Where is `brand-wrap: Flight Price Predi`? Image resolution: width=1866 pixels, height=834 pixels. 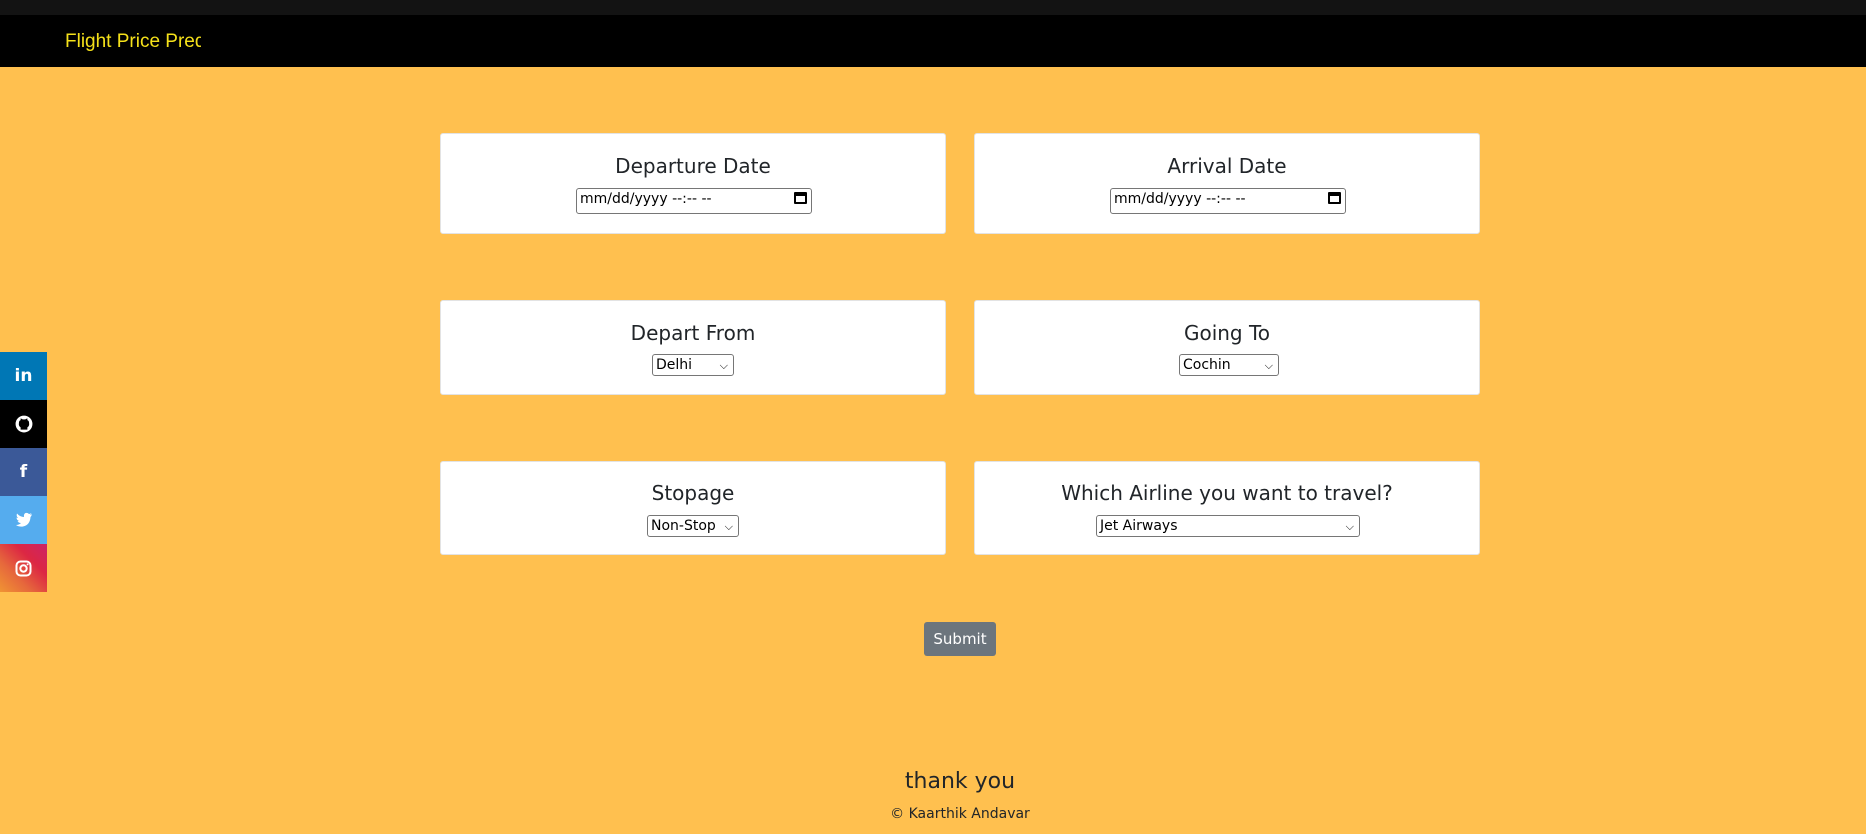 brand-wrap: Flight Price Predi is located at coordinates (133, 42).